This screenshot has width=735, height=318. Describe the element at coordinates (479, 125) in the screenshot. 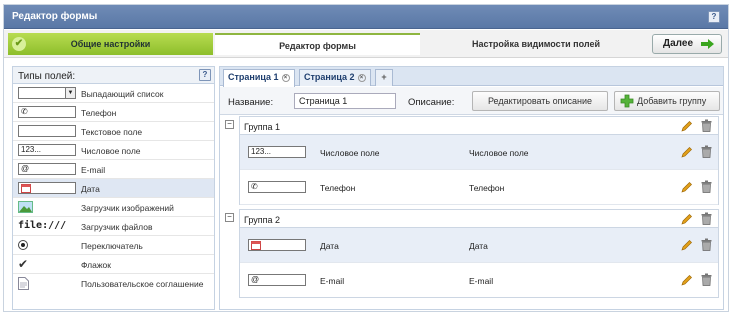

I see `group-title-bar: Группа 1` at that location.